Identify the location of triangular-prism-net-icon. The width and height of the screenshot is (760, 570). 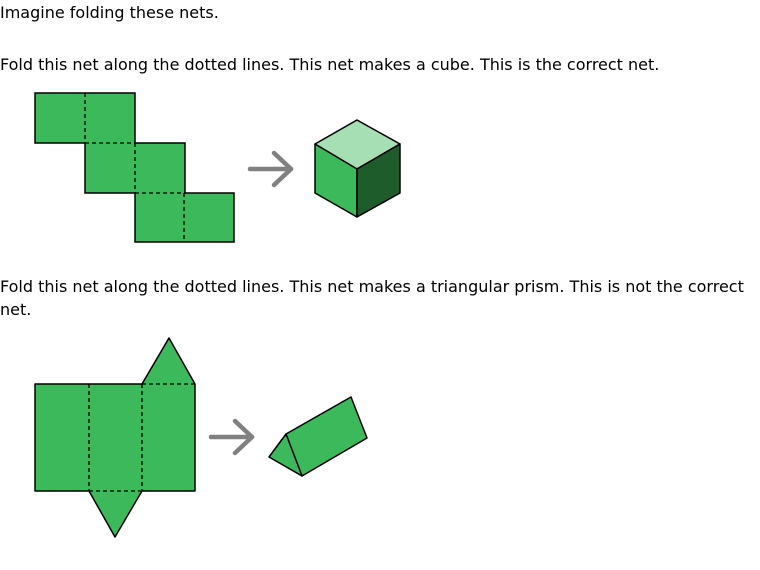
(115, 437).